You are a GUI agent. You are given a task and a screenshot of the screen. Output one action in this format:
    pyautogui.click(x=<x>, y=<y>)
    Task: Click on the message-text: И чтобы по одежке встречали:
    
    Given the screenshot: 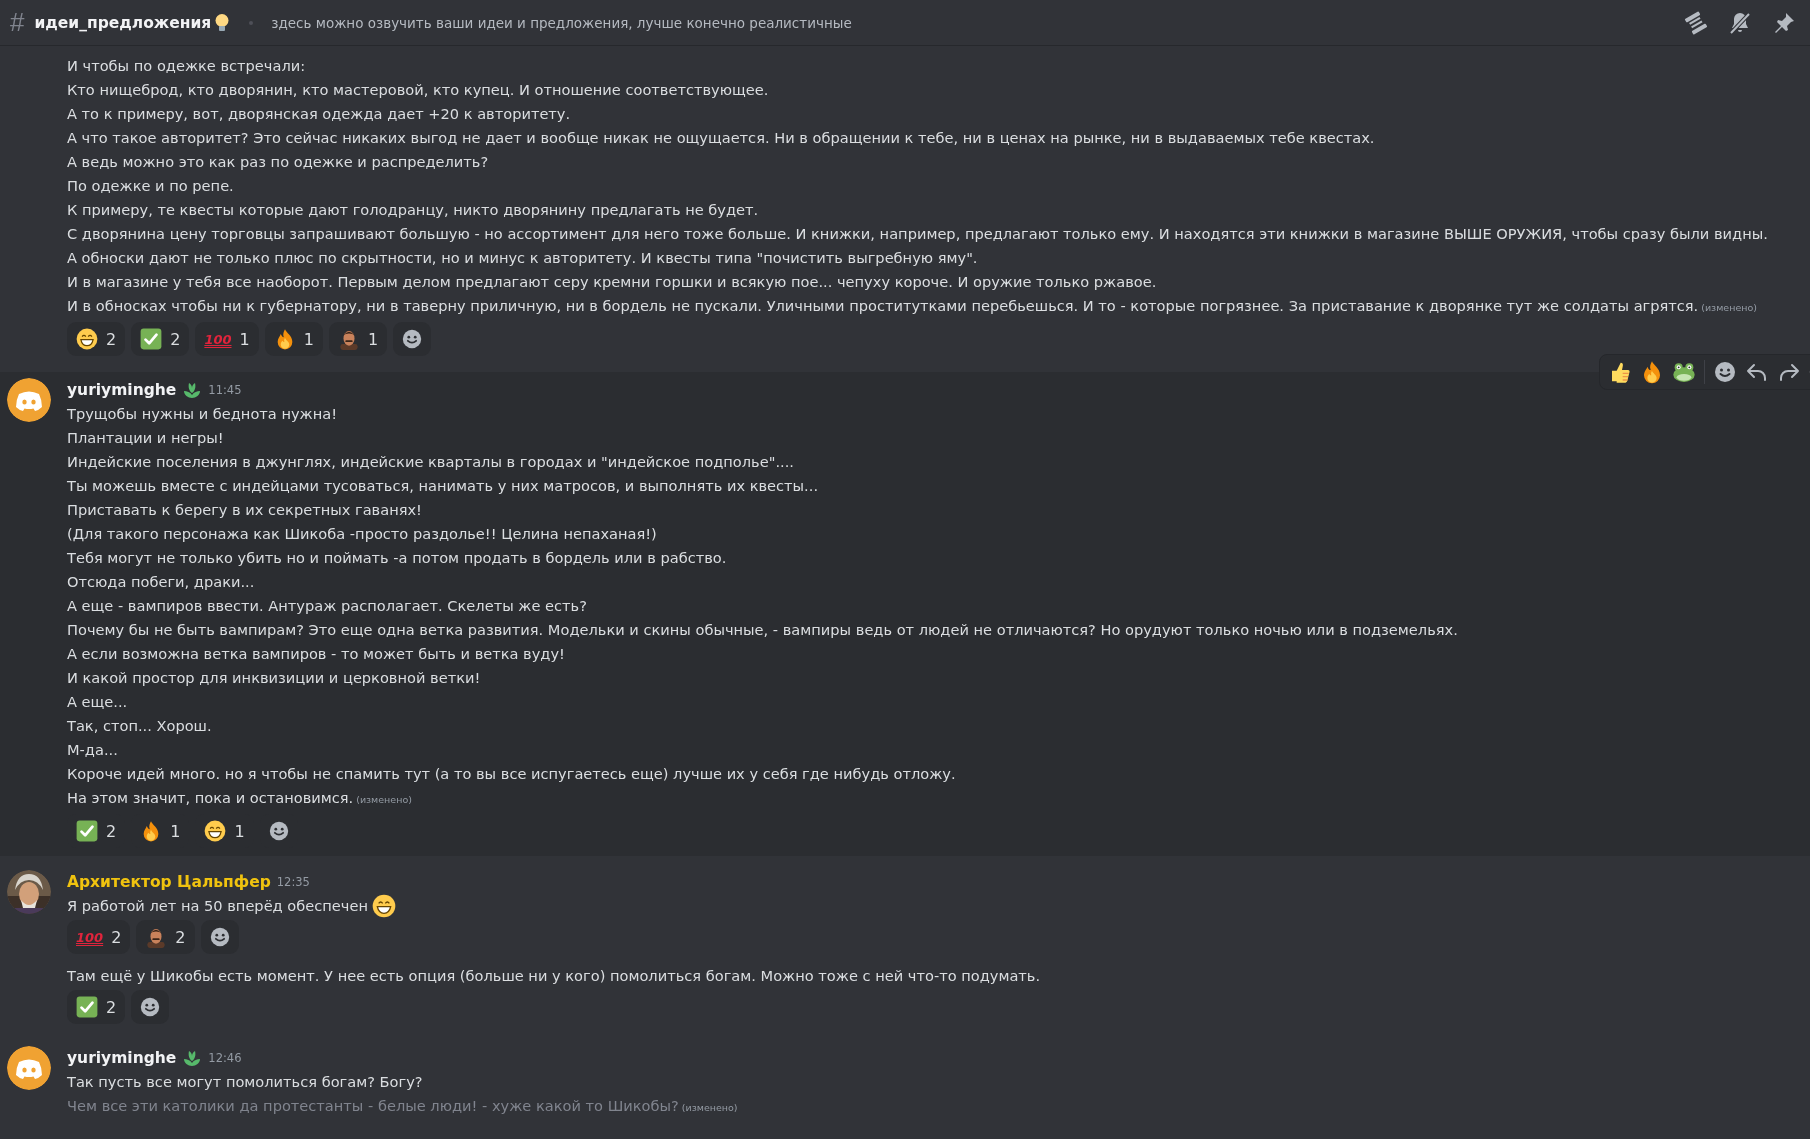 What is the action you would take?
    pyautogui.click(x=186, y=66)
    